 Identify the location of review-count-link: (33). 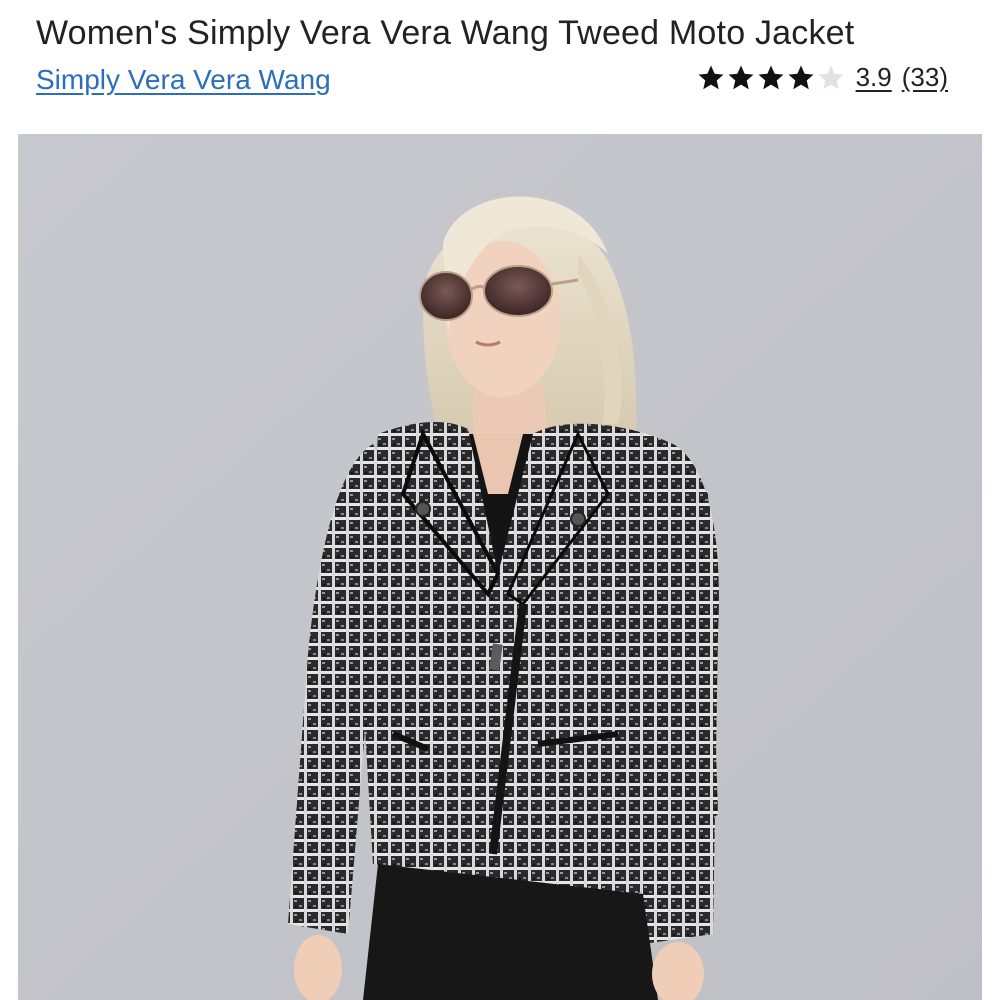
(925, 77).